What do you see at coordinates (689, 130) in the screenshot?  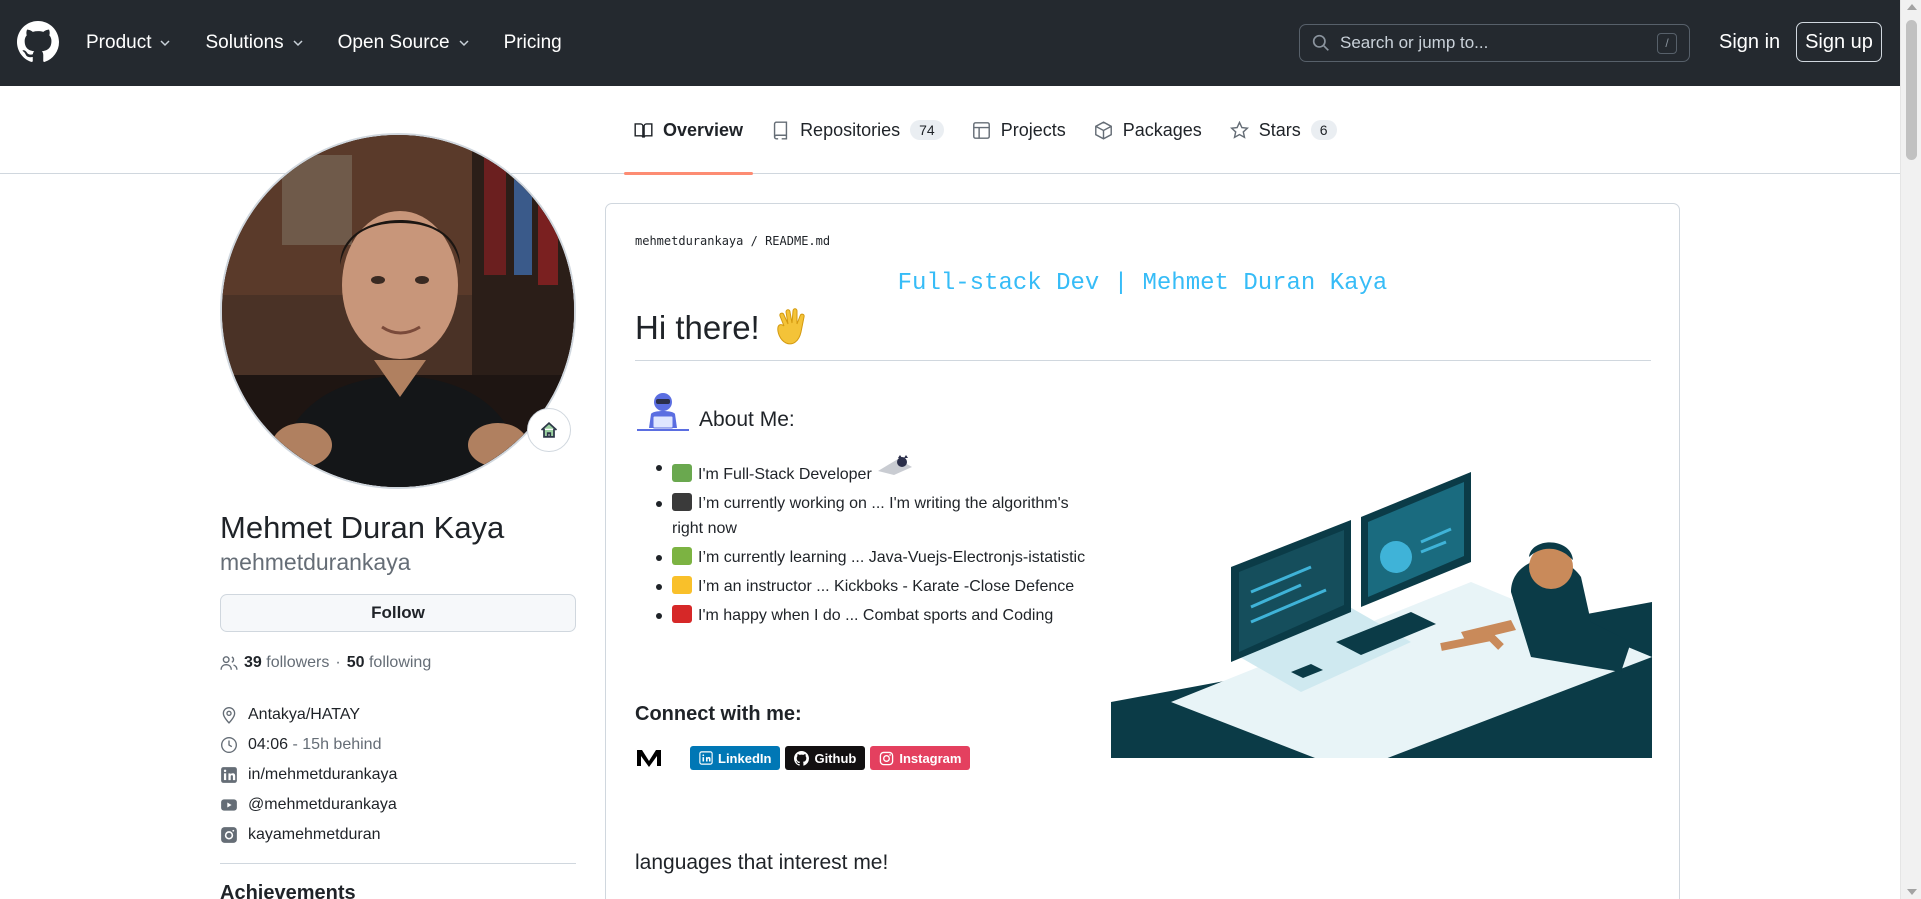 I see `tab-overview: Overview` at bounding box center [689, 130].